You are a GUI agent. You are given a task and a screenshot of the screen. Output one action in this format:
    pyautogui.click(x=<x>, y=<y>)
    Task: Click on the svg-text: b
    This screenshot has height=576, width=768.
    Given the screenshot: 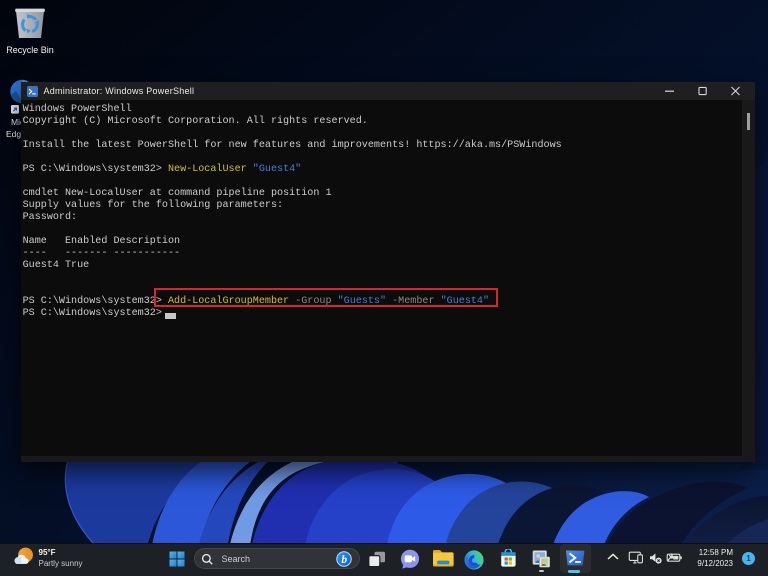 What is the action you would take?
    pyautogui.click(x=344, y=559)
    